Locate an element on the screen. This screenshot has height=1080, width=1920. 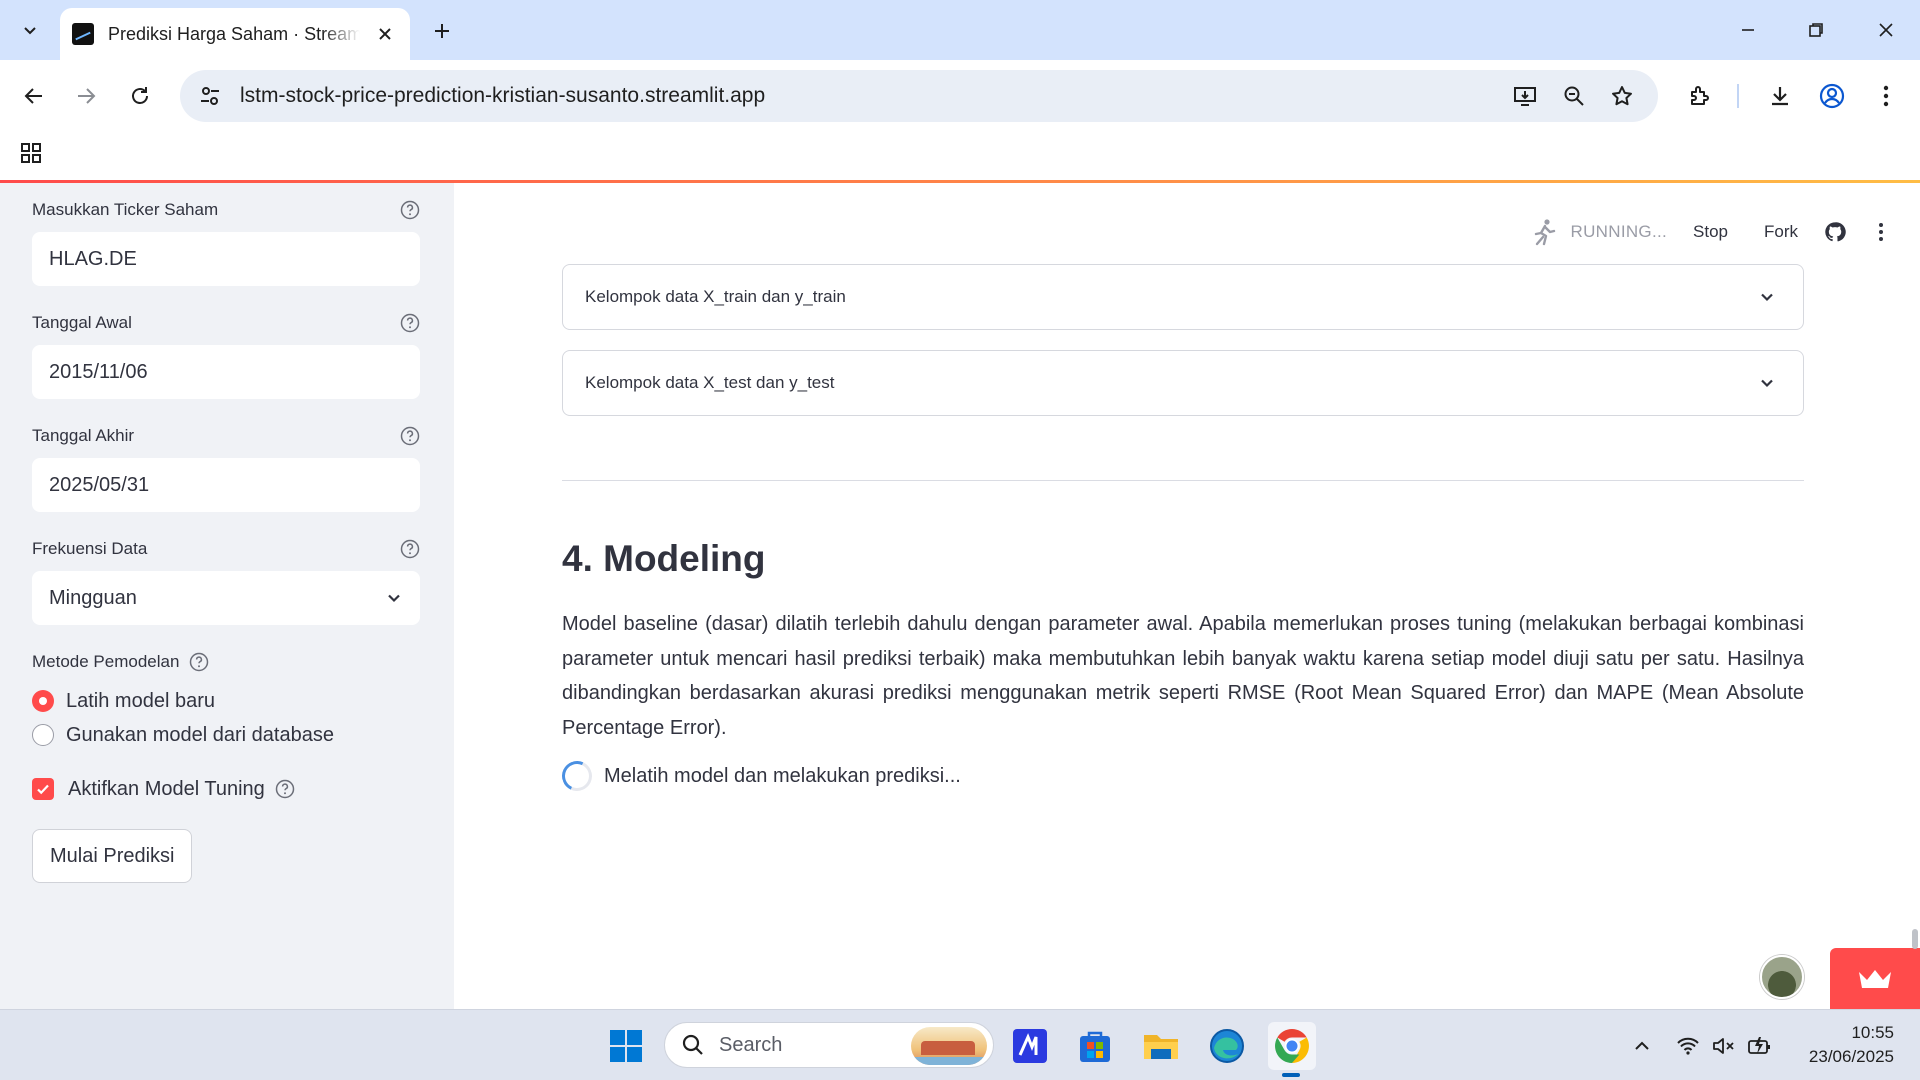
expander-test-data: Kelompok data X_test dan y_test is located at coordinates (1183, 383).